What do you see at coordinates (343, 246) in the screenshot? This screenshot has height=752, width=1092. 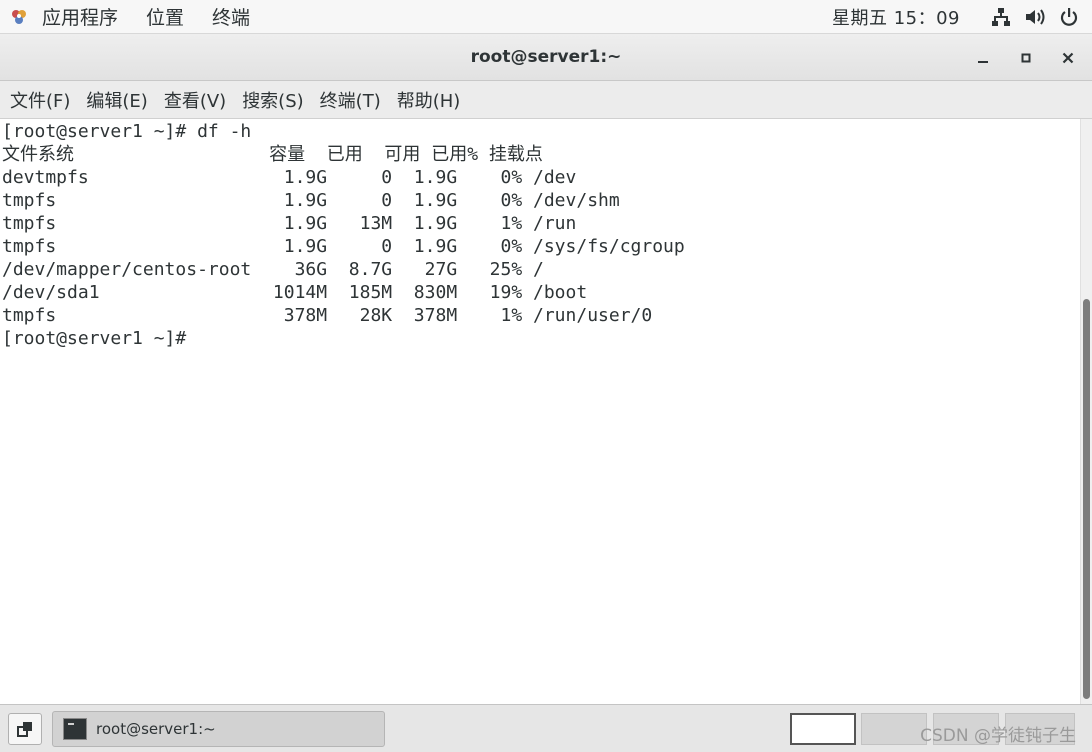 I see `terminal-line: tmpfs 1.9G 0 1.9G 0% /sys/fs/cgroup` at bounding box center [343, 246].